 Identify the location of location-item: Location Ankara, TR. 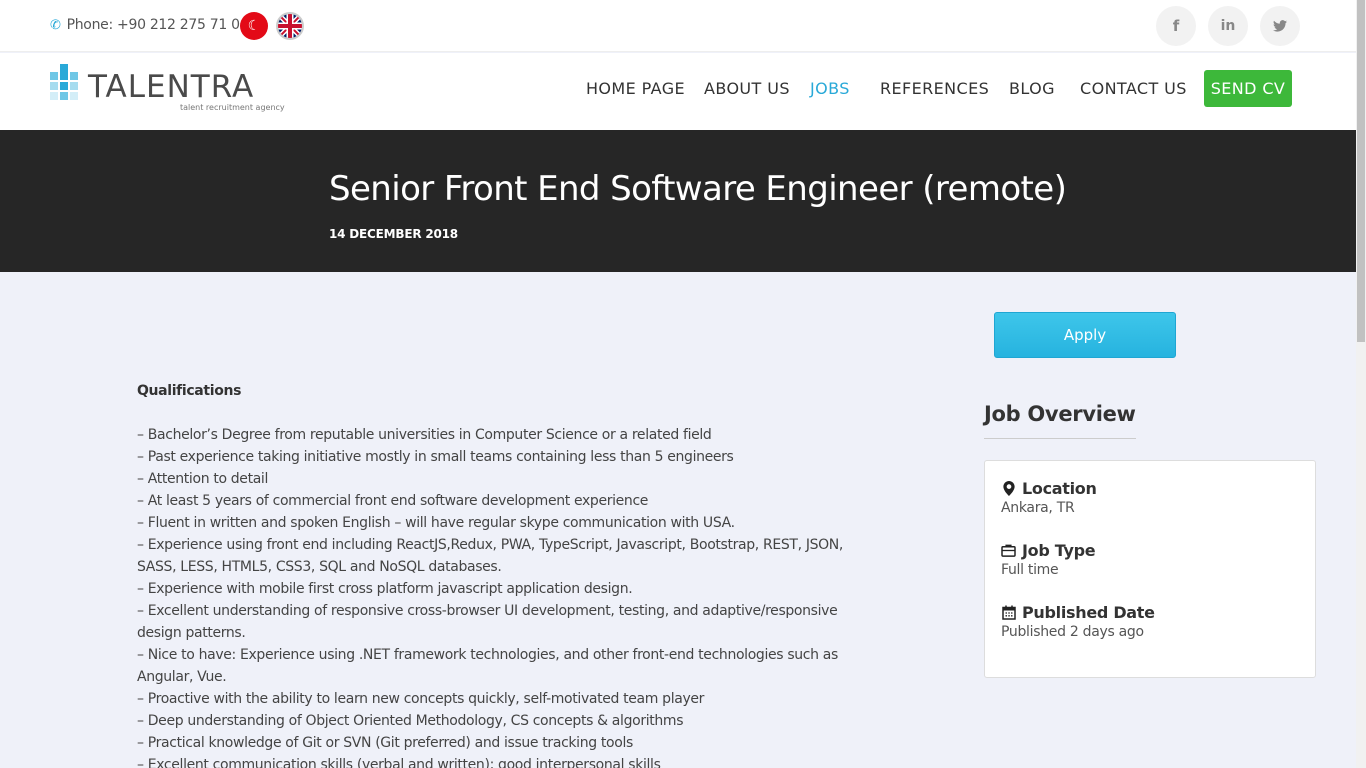
(1049, 497).